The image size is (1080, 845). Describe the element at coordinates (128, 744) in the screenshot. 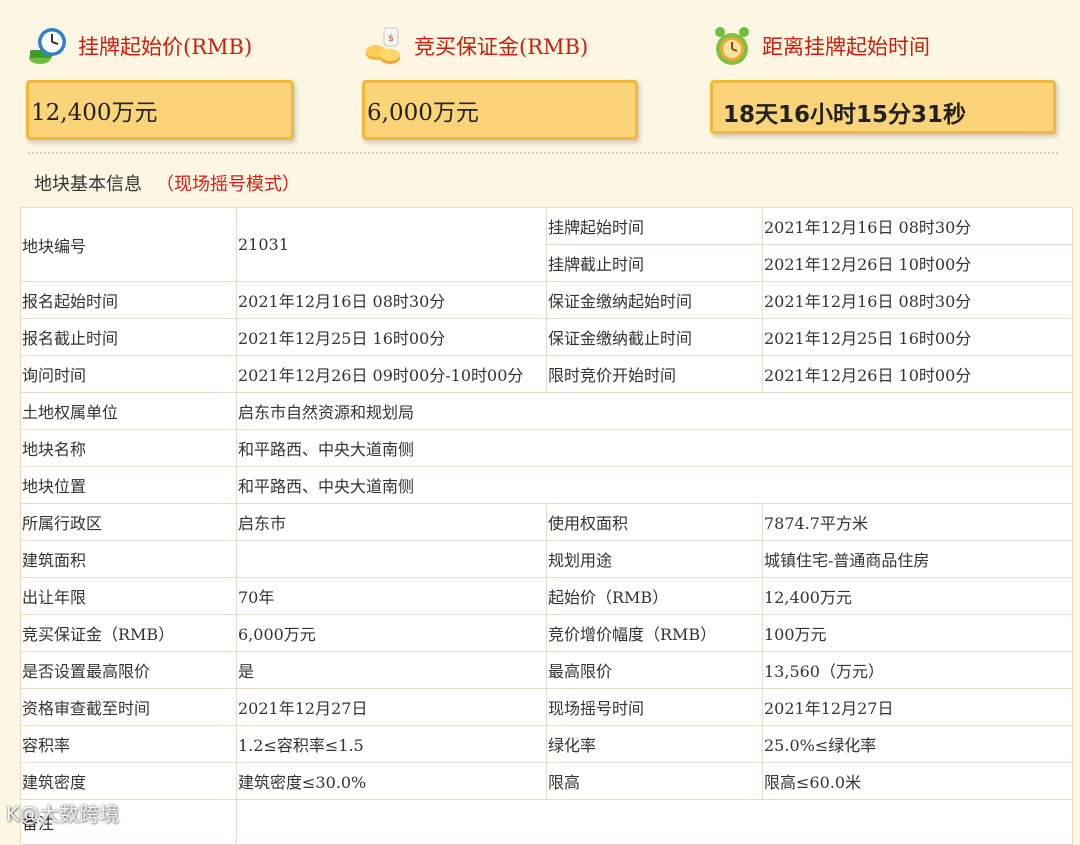

I see `label-cell: 容积率` at that location.